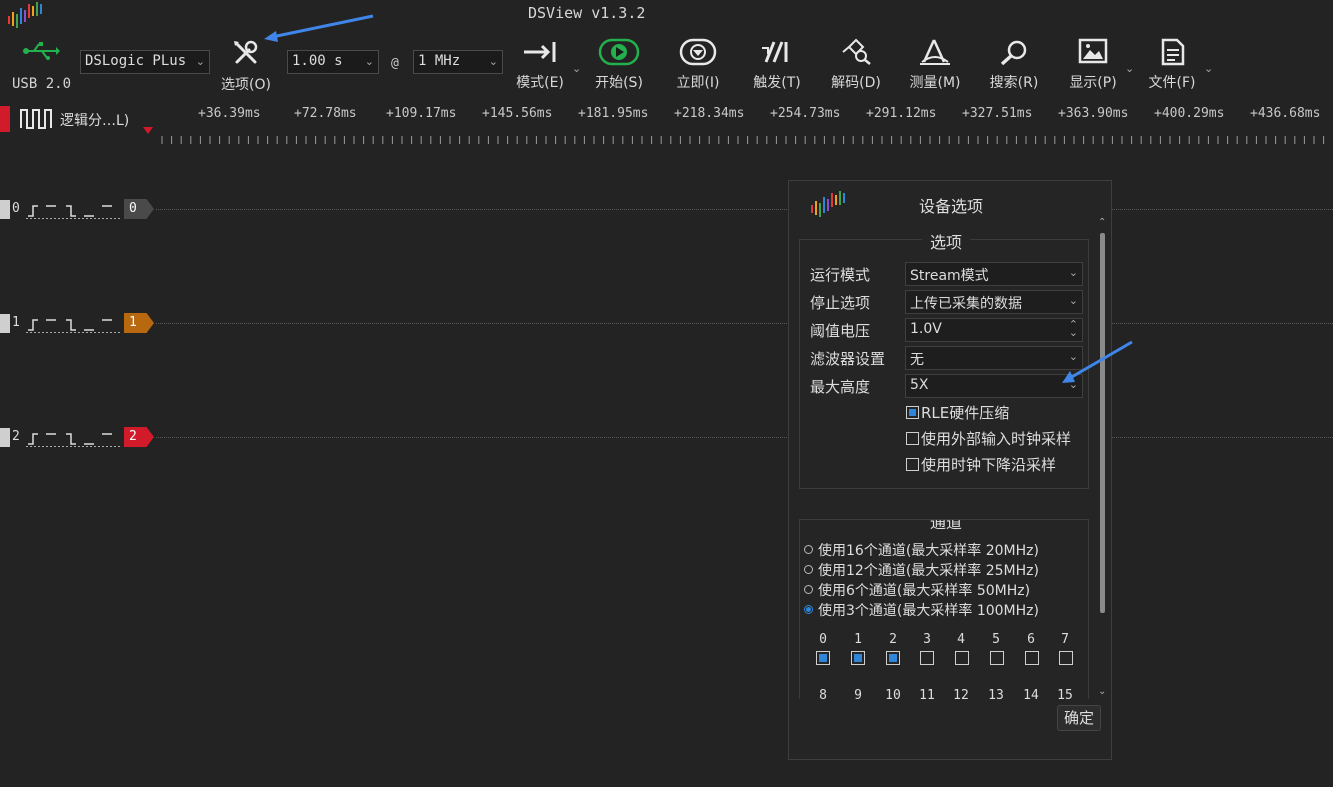 Image resolution: width=1333 pixels, height=787 pixels. I want to click on channel-row: 0 0, so click(666, 210).